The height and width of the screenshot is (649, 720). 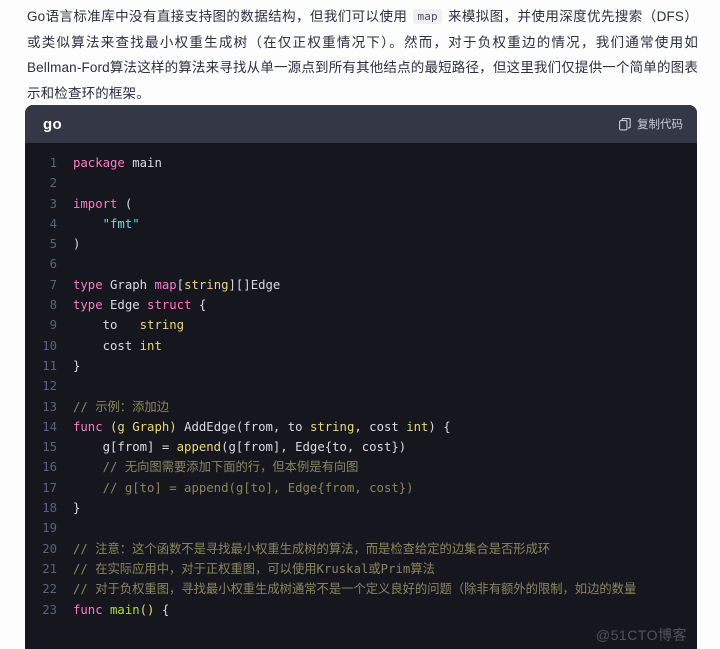 What do you see at coordinates (147, 609) in the screenshot?
I see `code-token: ()` at bounding box center [147, 609].